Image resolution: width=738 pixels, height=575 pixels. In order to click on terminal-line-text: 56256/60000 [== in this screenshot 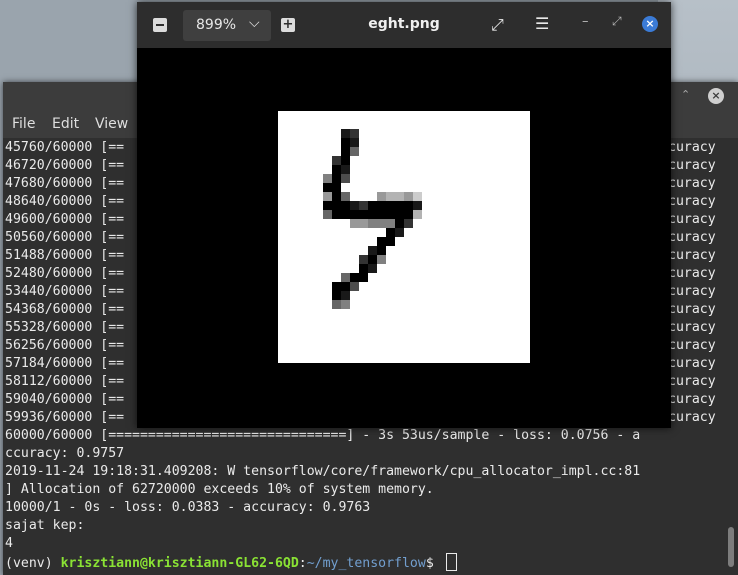, I will do `click(65, 345)`.